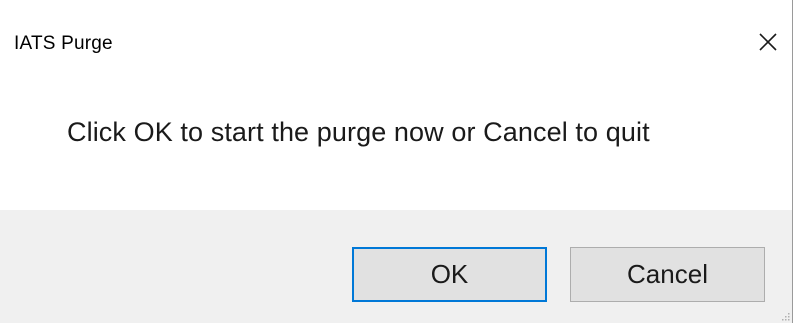  What do you see at coordinates (667, 274) in the screenshot?
I see `cancel-button: Cancel` at bounding box center [667, 274].